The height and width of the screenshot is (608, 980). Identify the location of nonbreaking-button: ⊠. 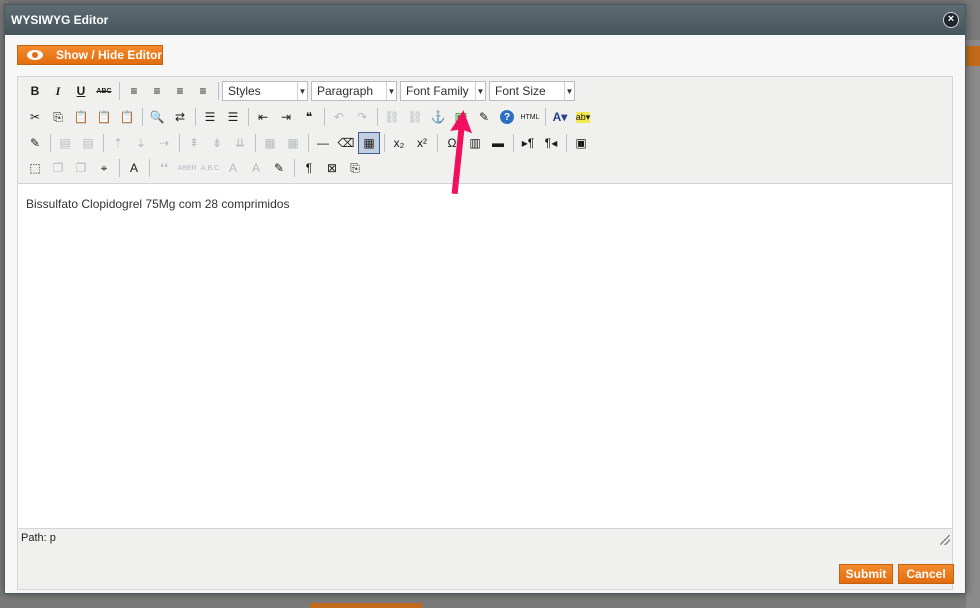
(332, 168).